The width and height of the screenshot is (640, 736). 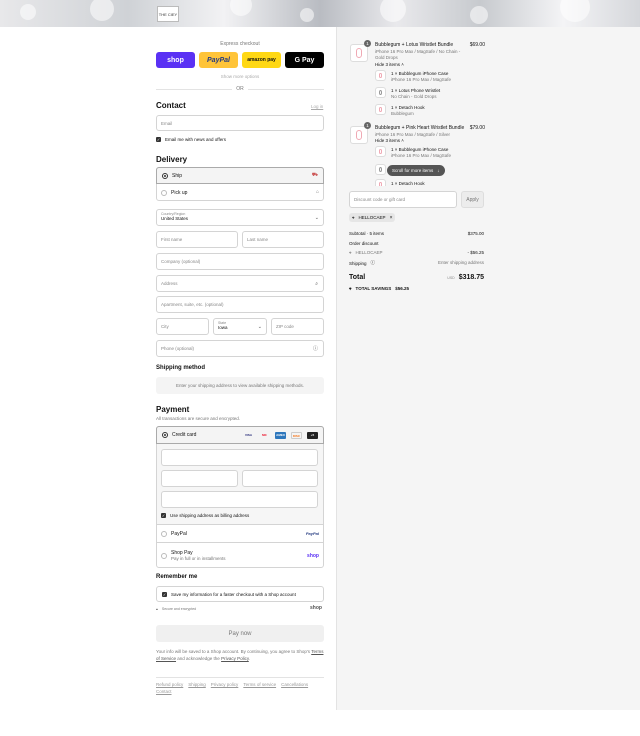 What do you see at coordinates (182, 326) in the screenshot?
I see `city-field: City` at bounding box center [182, 326].